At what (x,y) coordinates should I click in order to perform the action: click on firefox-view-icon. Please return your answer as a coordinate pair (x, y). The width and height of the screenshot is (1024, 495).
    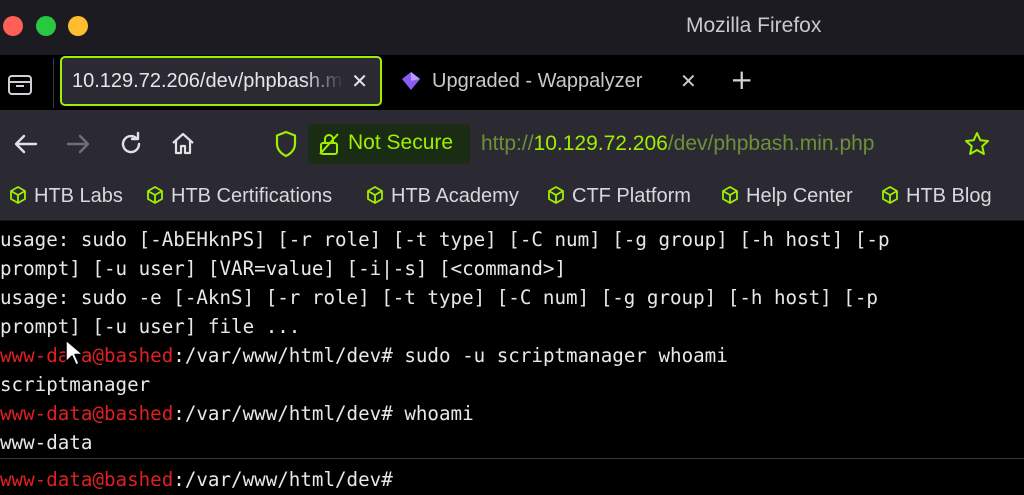
    Looking at the image, I should click on (20, 84).